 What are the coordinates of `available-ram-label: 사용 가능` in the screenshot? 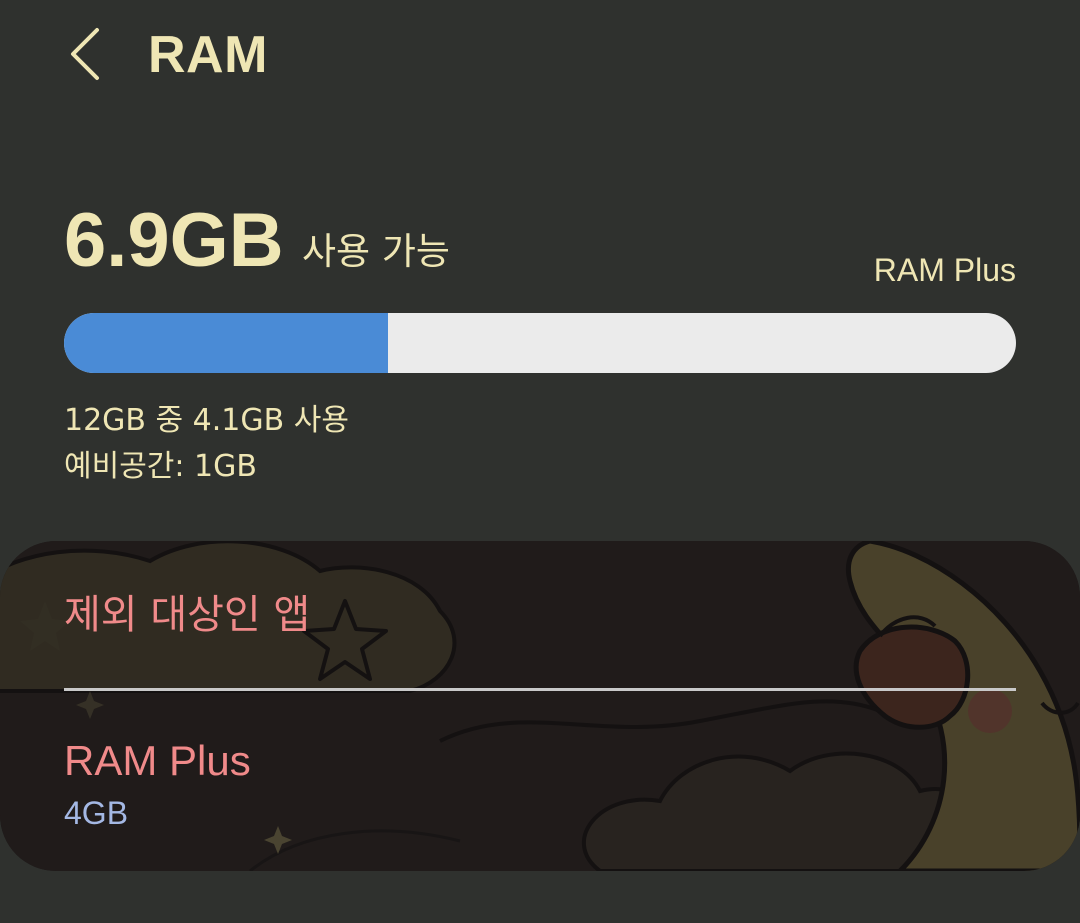 It's located at (376, 251).